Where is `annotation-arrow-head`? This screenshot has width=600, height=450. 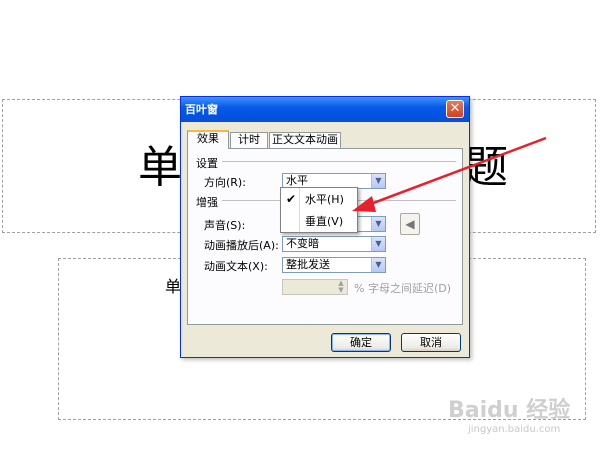
annotation-arrow-head is located at coordinates (364, 204).